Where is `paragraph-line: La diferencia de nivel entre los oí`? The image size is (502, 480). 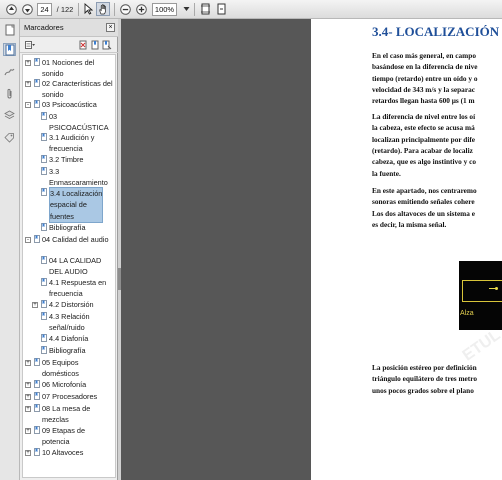 paragraph-line: La diferencia de nivel entre los oí is located at coordinates (424, 116).